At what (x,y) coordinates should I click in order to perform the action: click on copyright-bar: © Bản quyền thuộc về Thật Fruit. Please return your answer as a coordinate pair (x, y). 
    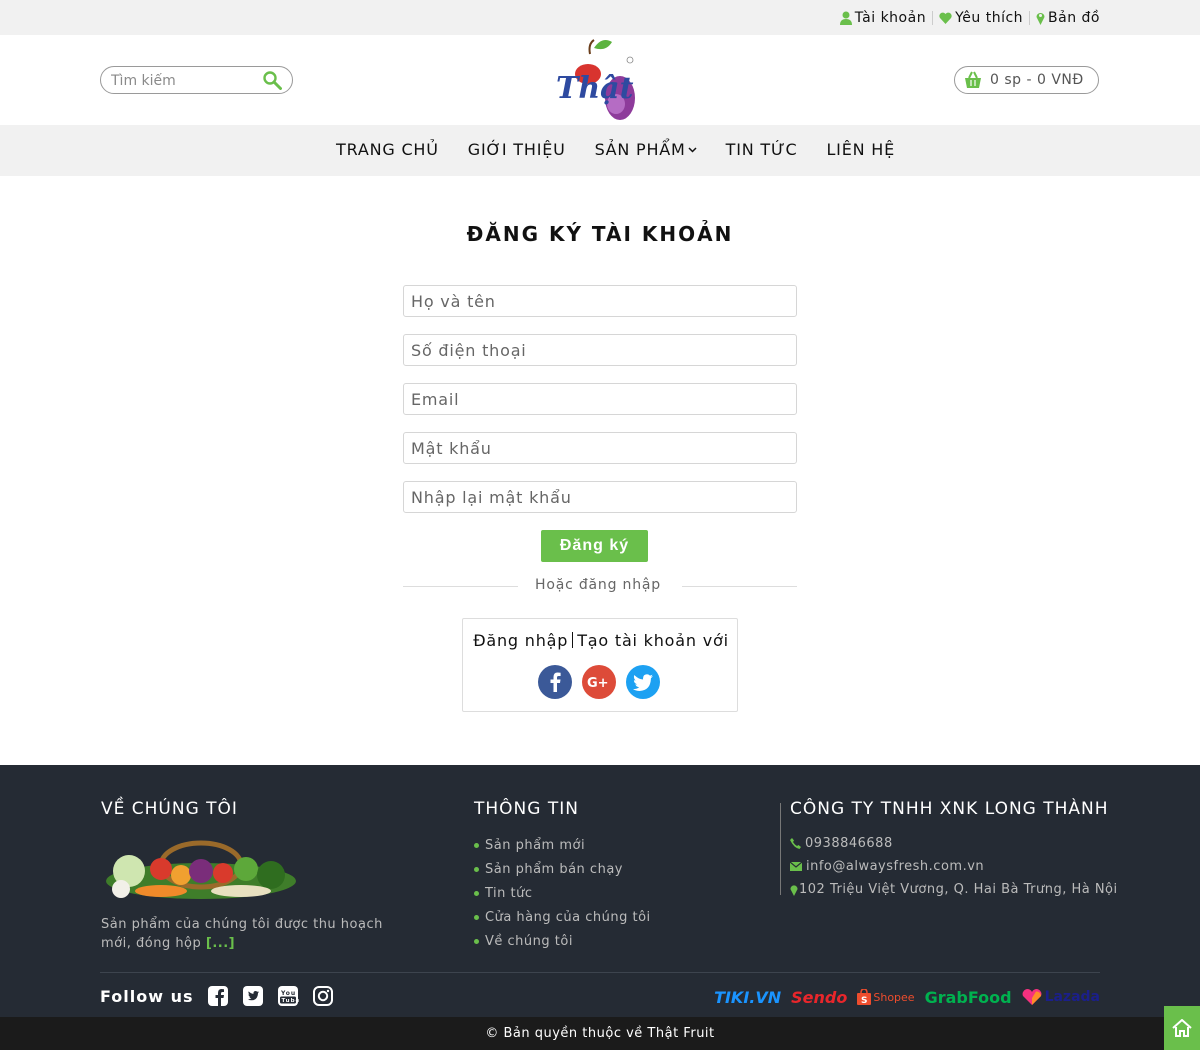
    Looking at the image, I should click on (600, 1033).